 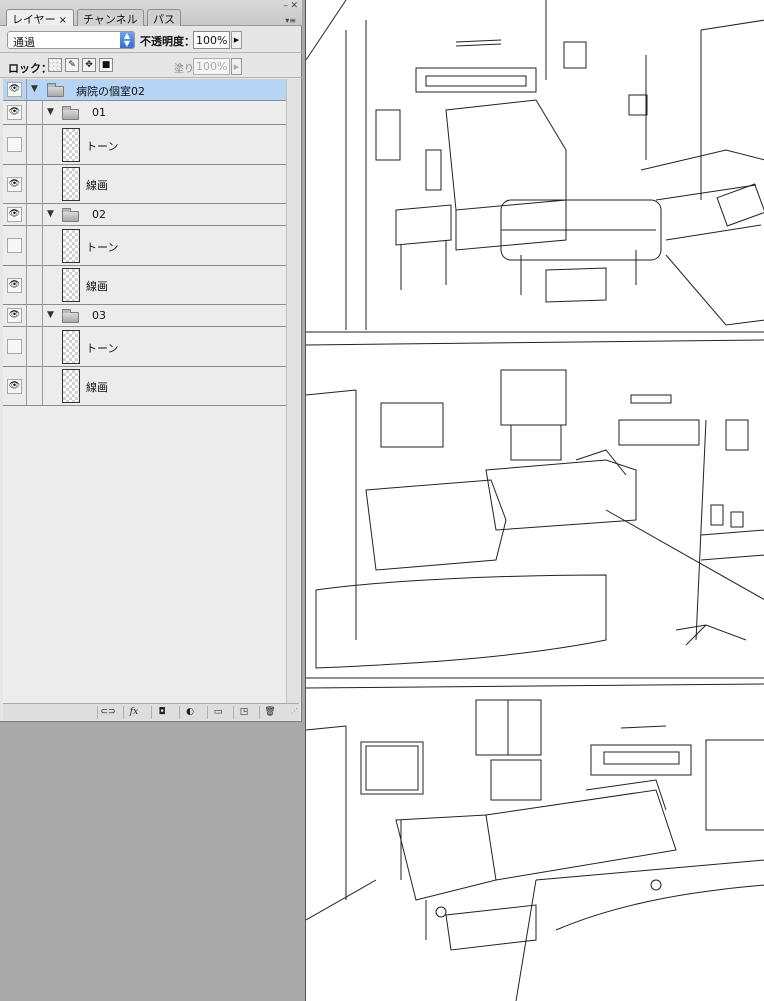 I want to click on close-tab-icon: ×, so click(x=63, y=20).